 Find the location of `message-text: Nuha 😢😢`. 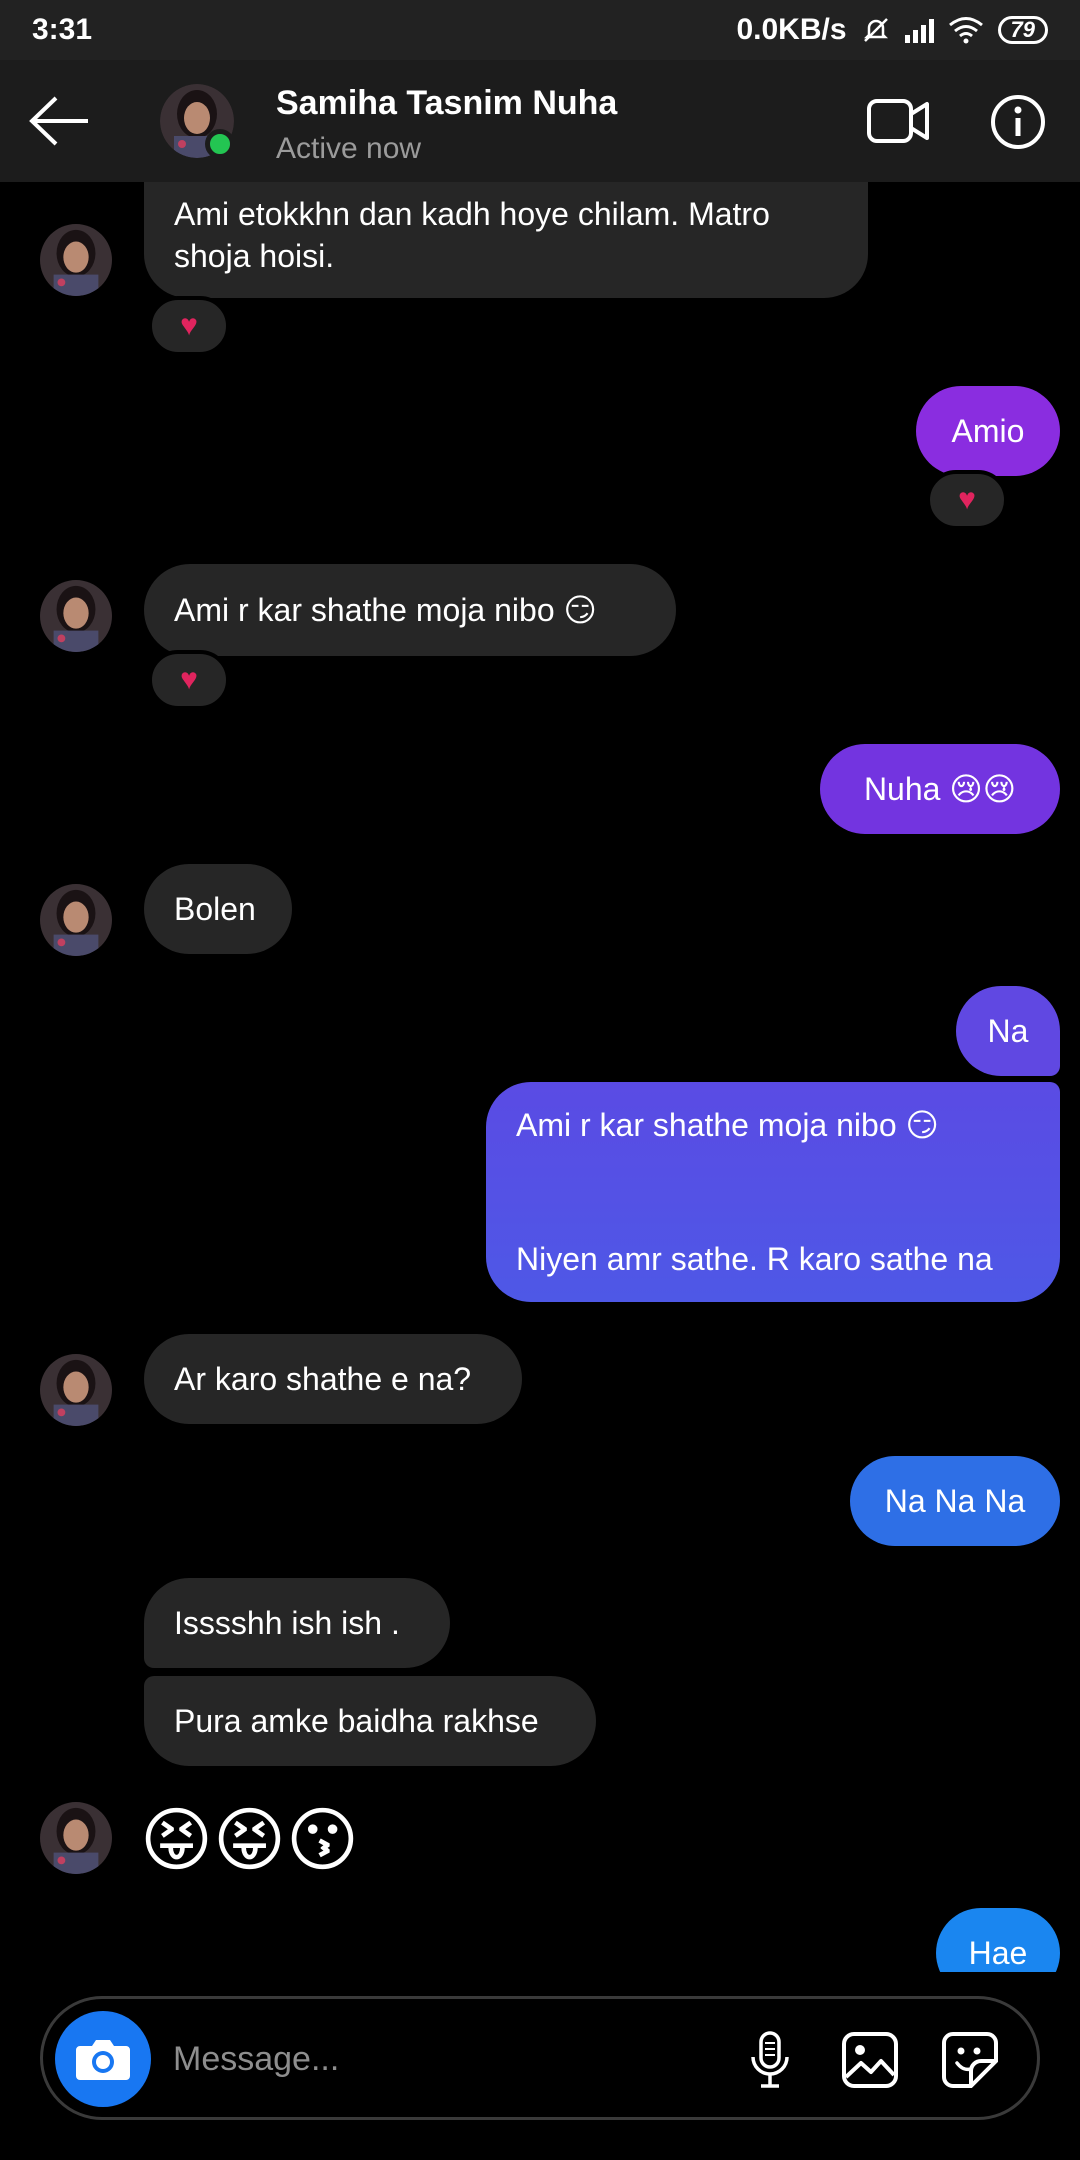

message-text: Nuha 😢😢 is located at coordinates (940, 789).